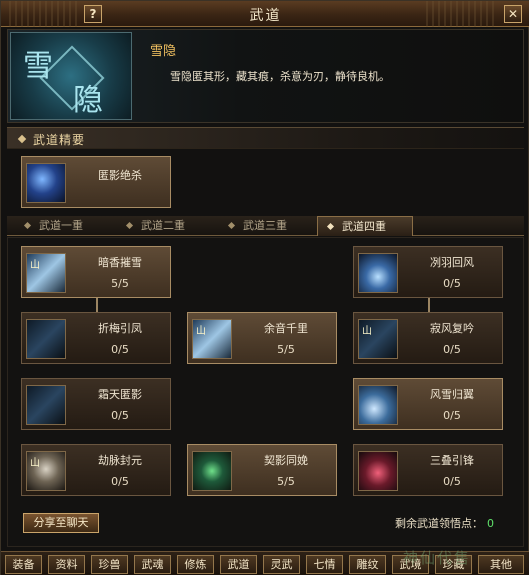 The width and height of the screenshot is (529, 575). I want to click on skill-slot: 山 寂风复吟 0/5, so click(428, 338).